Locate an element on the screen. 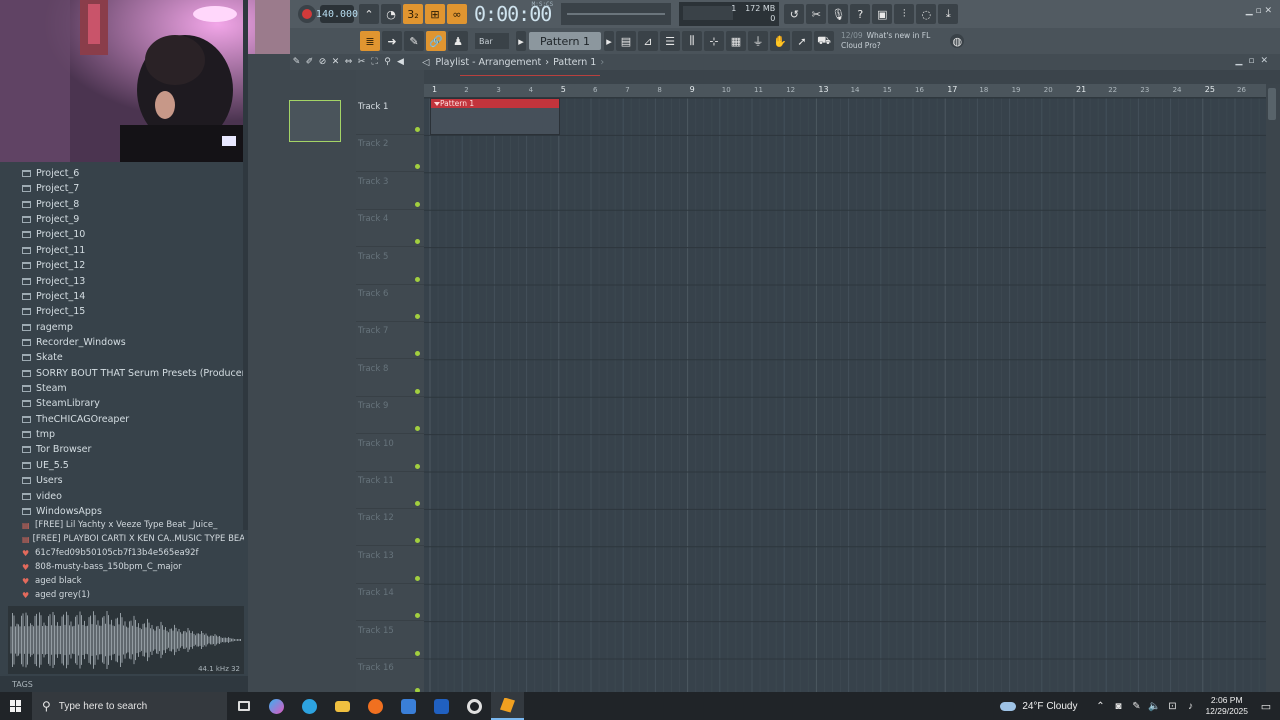 The height and width of the screenshot is (720, 1280). file-explorer-icon is located at coordinates (342, 706).